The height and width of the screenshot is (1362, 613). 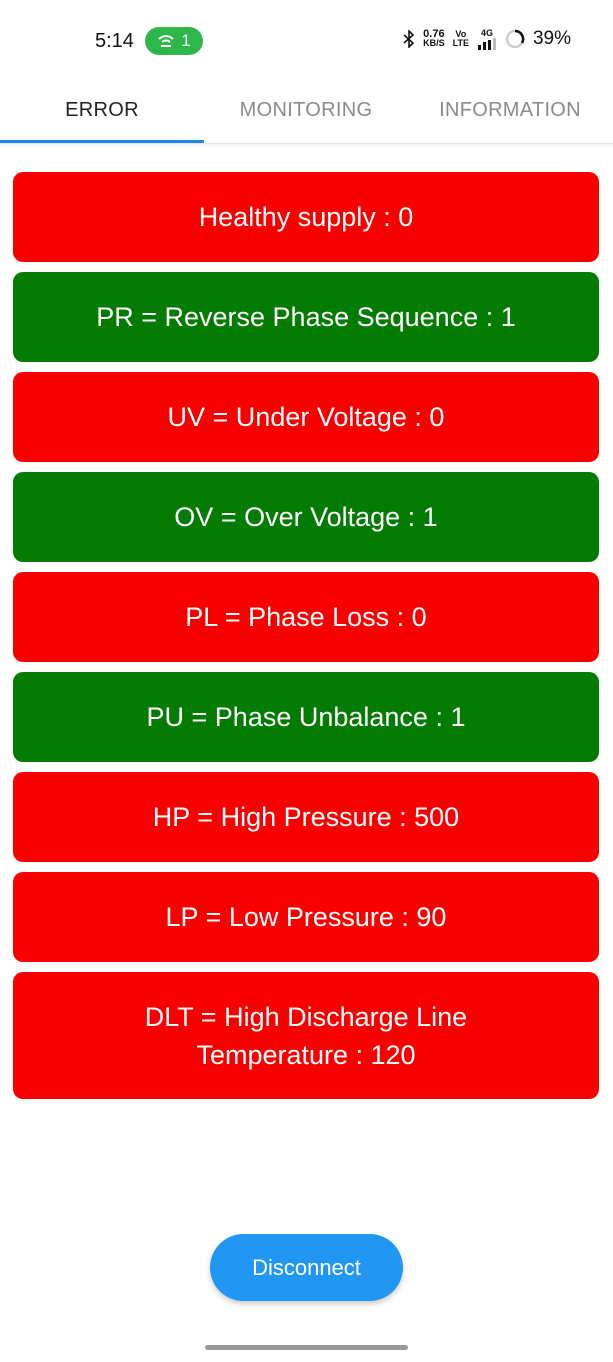 I want to click on status-icons: 0.76 KB/S Vo LTE 4G 39%, so click(x=487, y=39).